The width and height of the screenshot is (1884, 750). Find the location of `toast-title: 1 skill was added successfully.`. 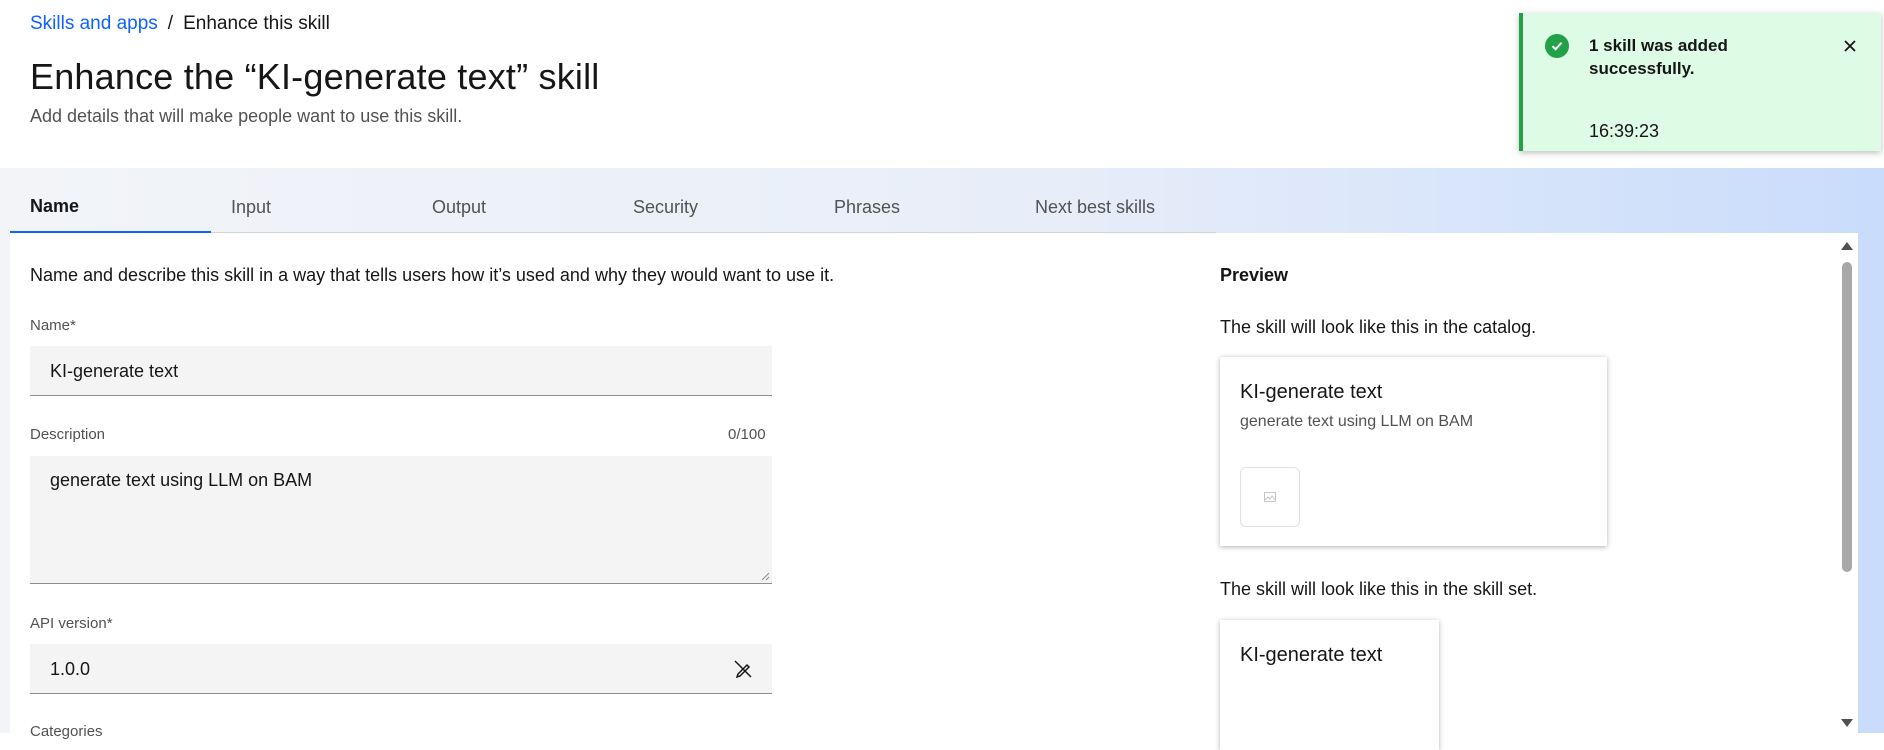

toast-title: 1 skill was added successfully. is located at coordinates (1658, 57).